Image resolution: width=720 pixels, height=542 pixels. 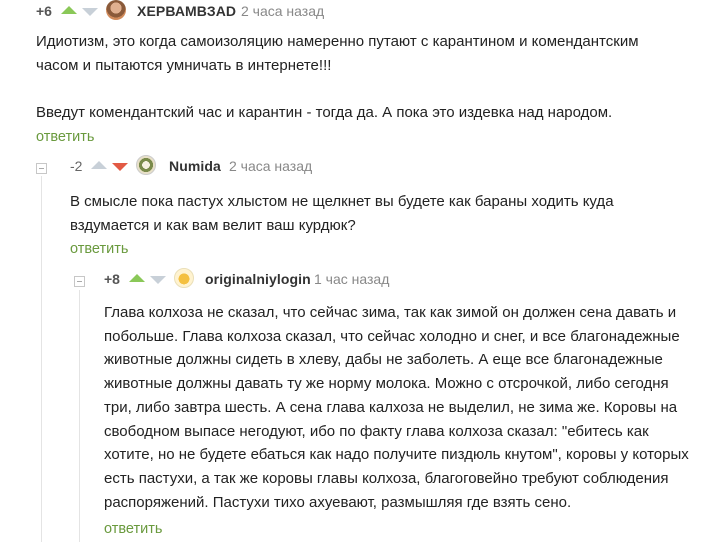 I want to click on comment-header: +6 ХЕРВАМВЗАD 2 часа назад, so click(x=360, y=12).